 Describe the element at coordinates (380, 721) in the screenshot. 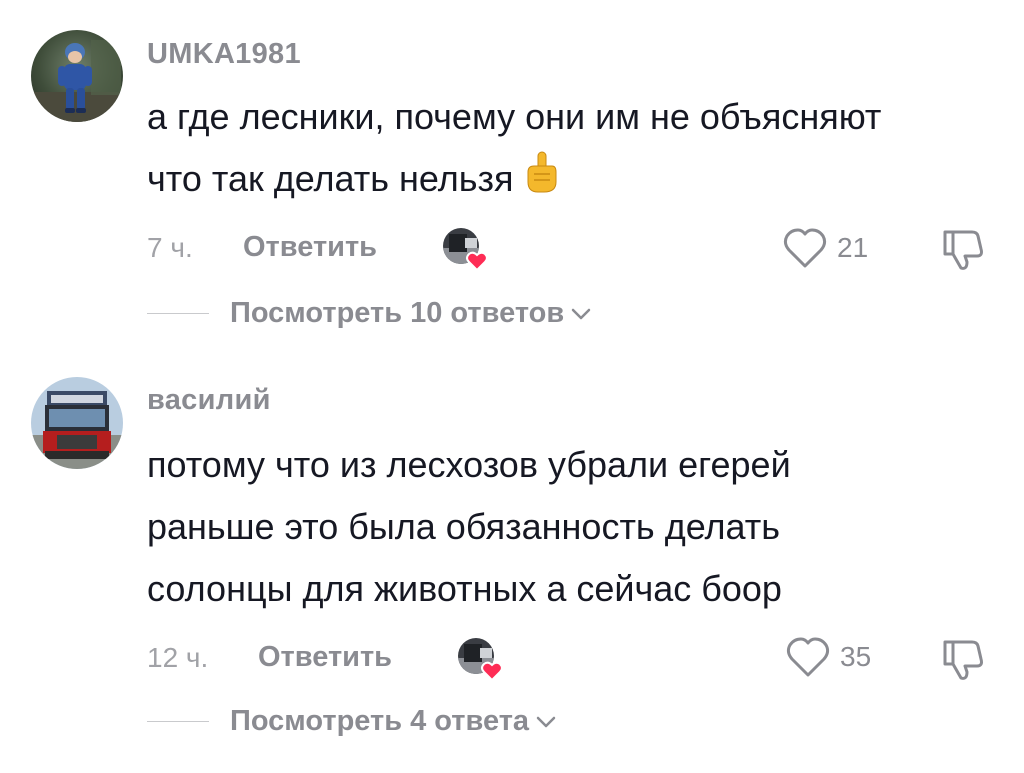

I see `view-replies-label: Посмотреть 4 ответа` at that location.